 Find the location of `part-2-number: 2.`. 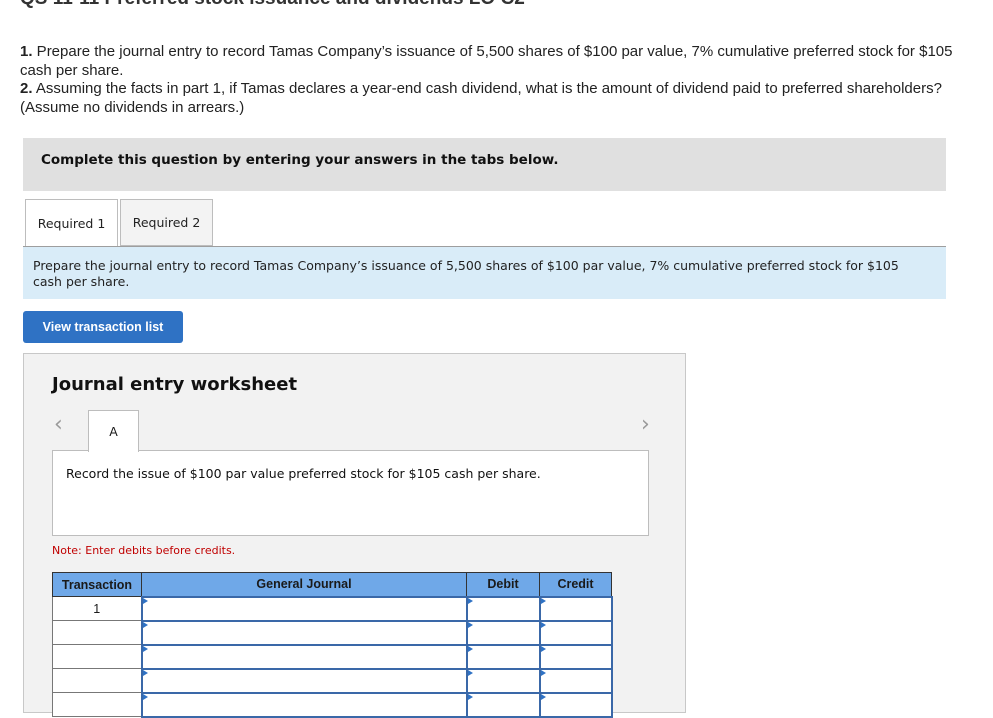

part-2-number: 2. is located at coordinates (26, 88).